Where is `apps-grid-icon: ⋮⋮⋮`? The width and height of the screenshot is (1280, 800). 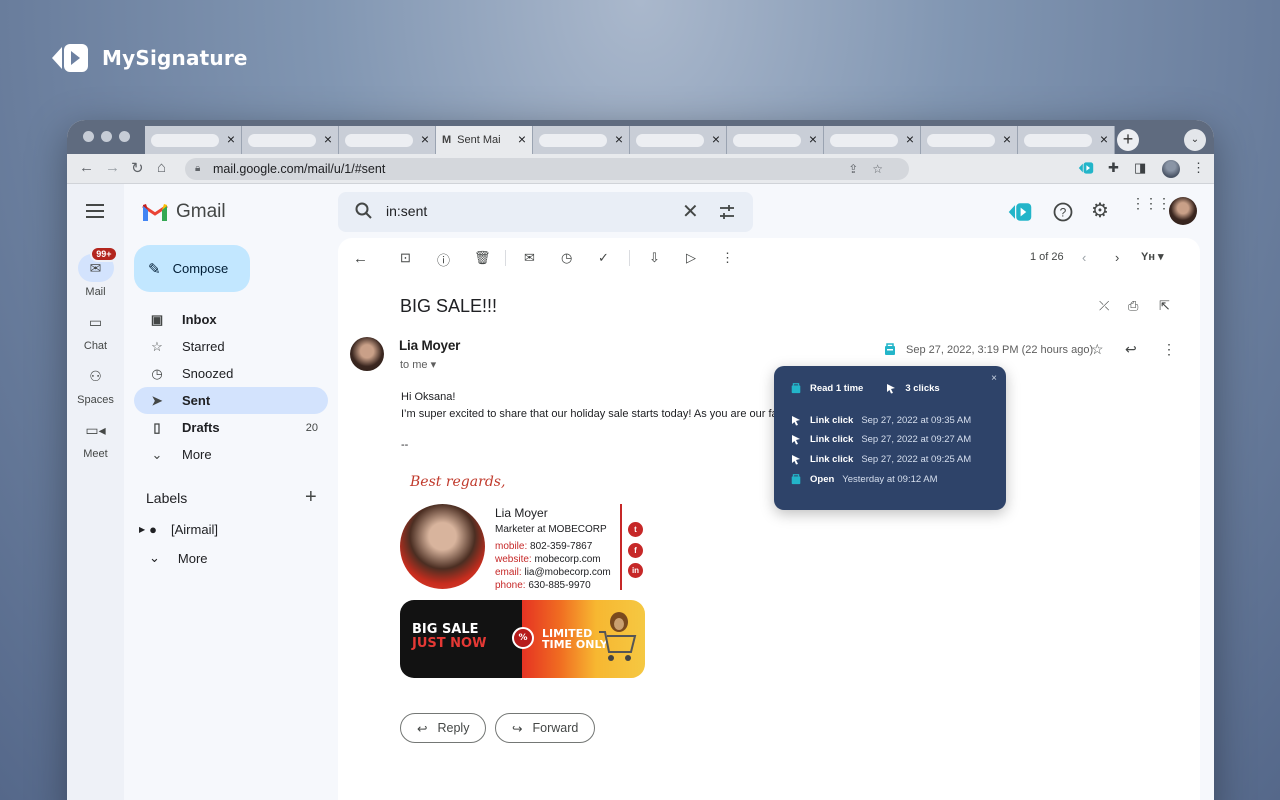 apps-grid-icon: ⋮⋮⋮ is located at coordinates (1151, 203).